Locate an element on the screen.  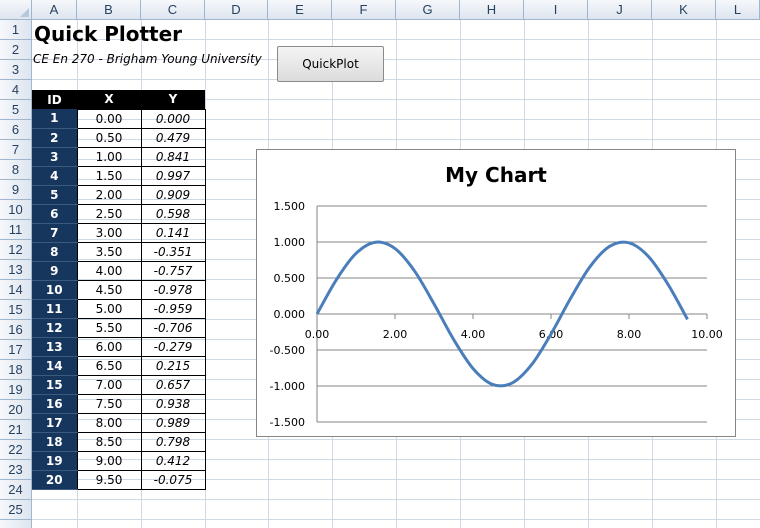
cell-x: 5.50 is located at coordinates (109, 327).